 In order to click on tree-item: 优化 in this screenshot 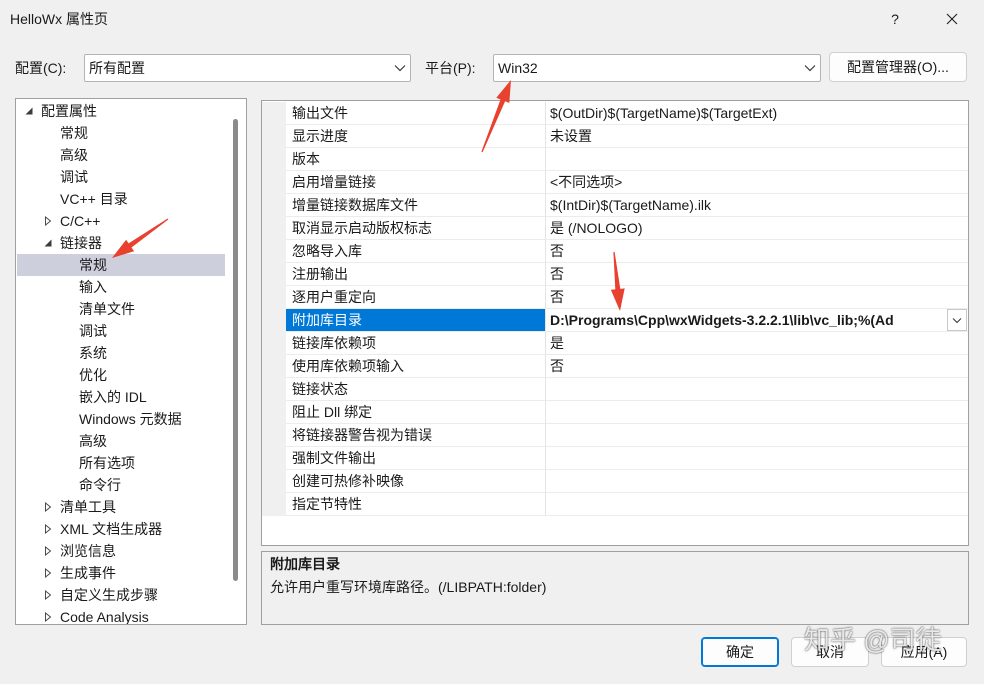, I will do `click(121, 375)`.